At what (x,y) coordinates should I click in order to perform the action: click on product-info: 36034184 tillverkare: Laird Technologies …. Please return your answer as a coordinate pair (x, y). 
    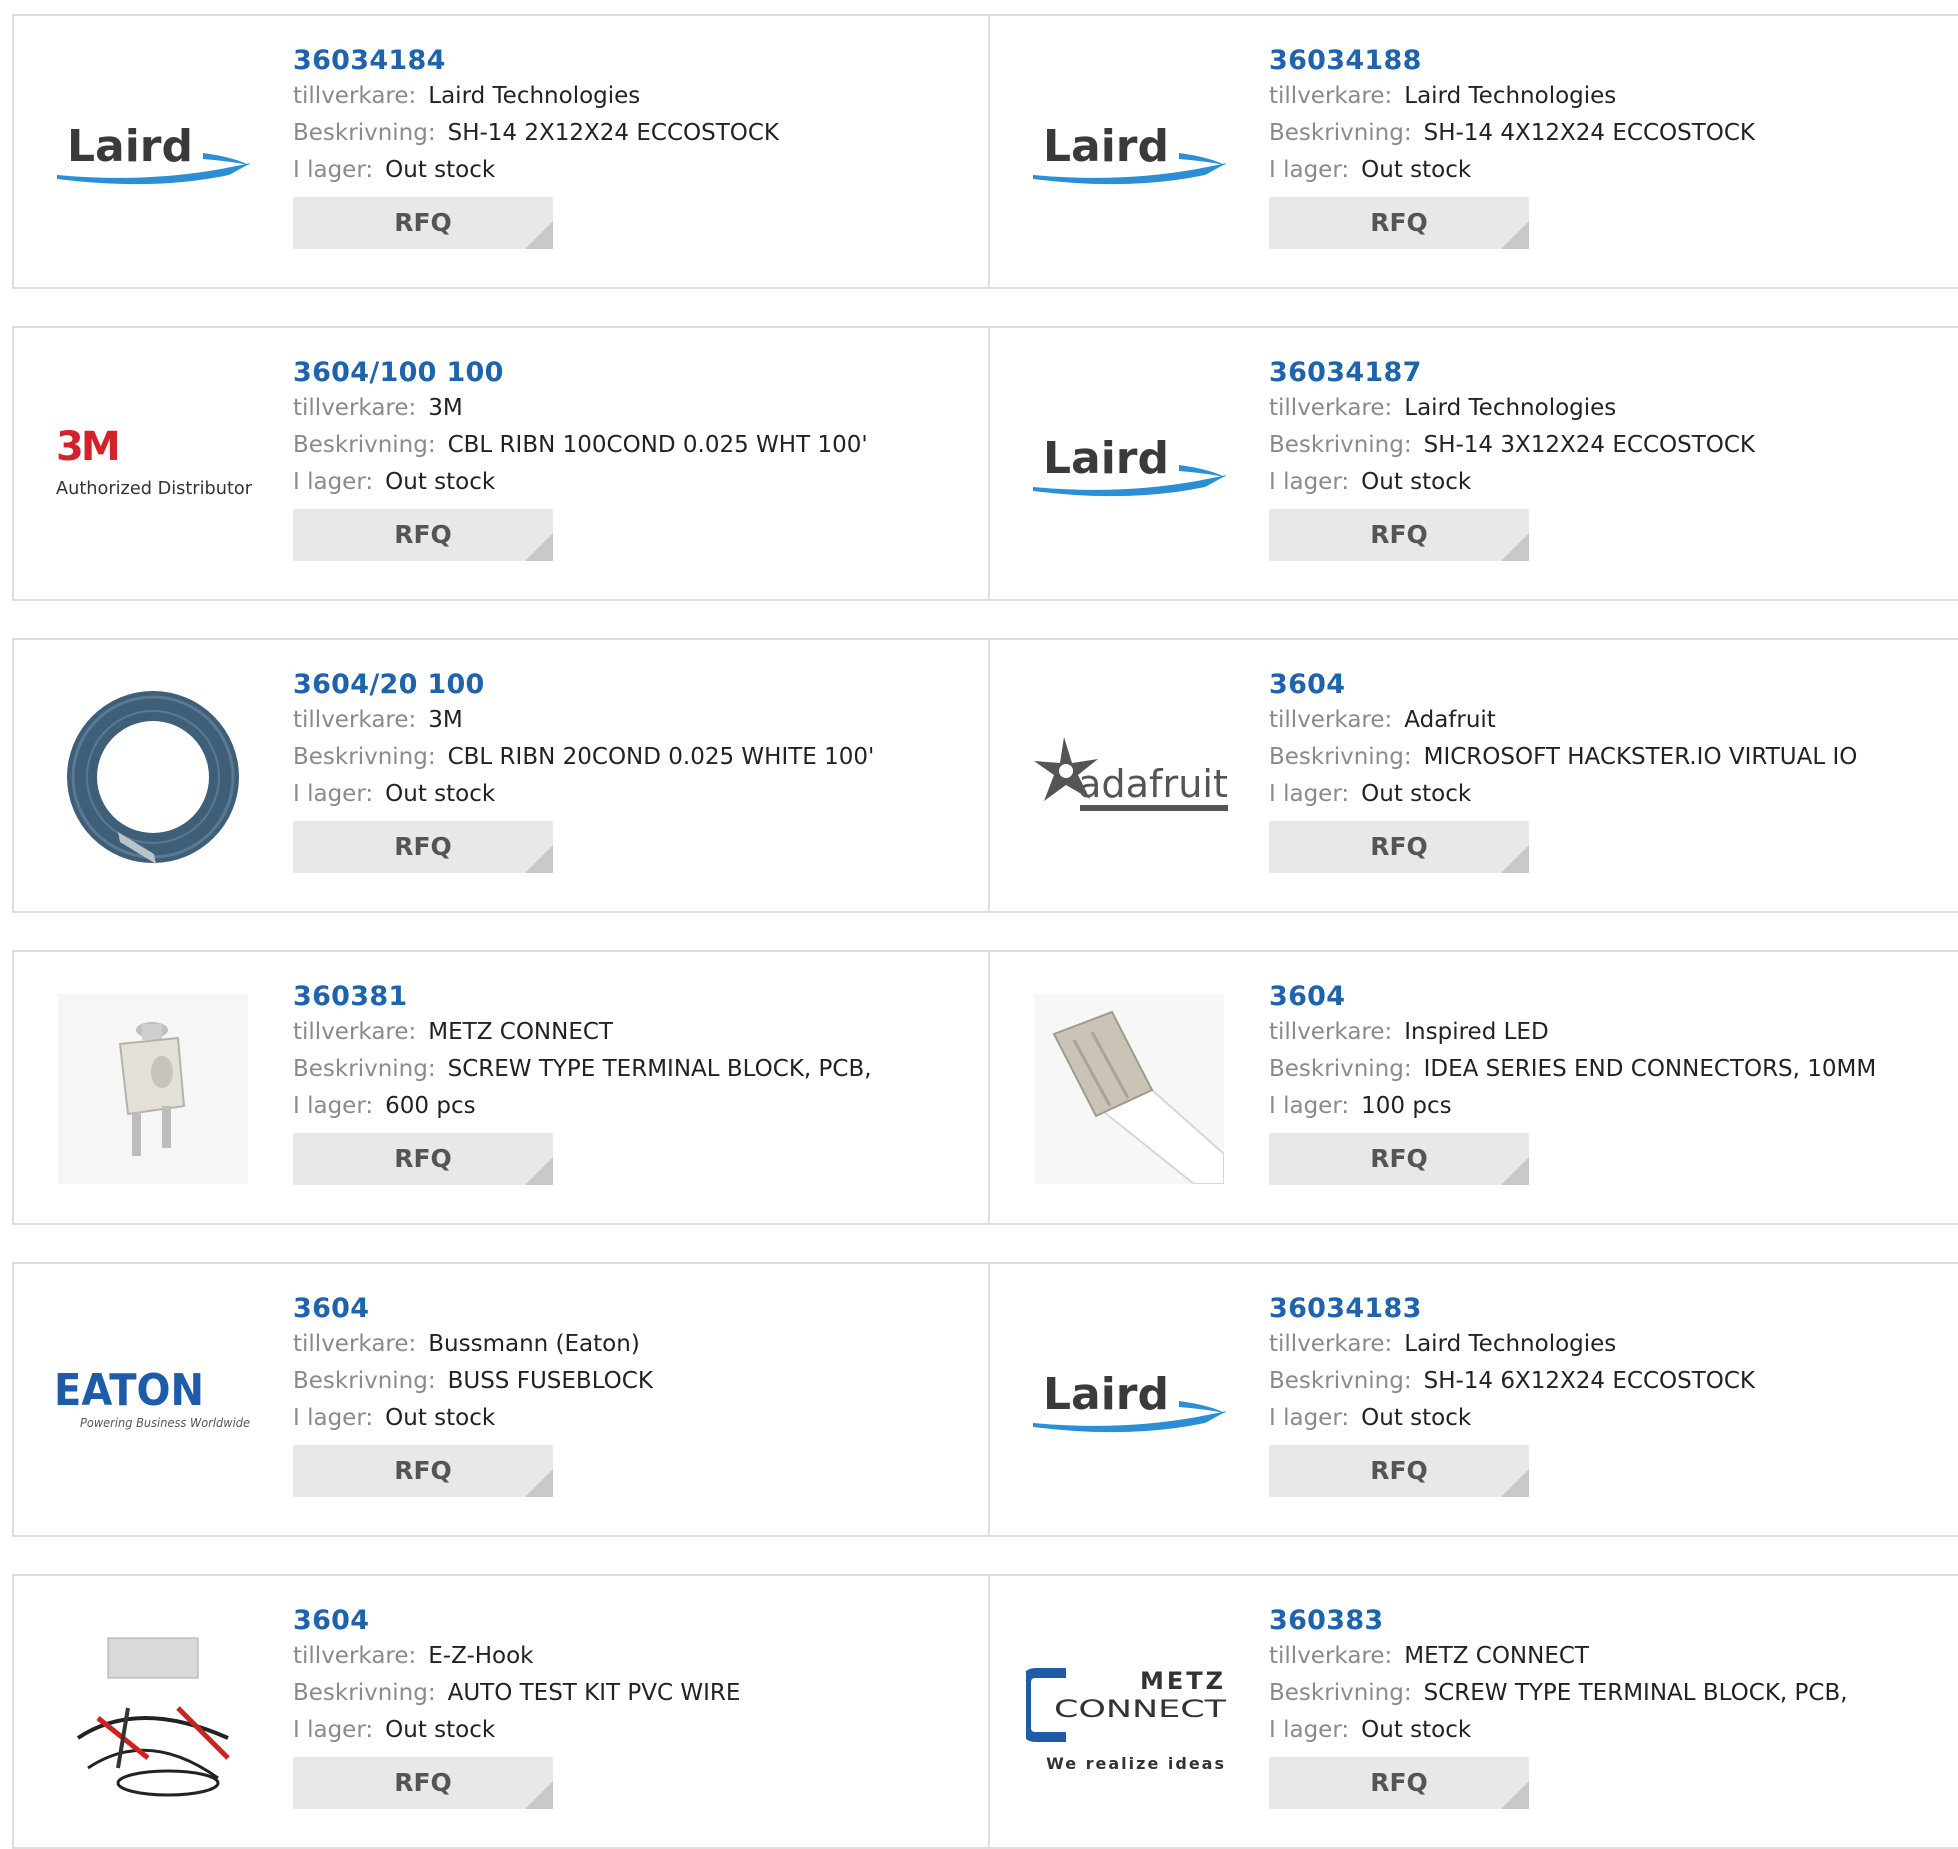
    Looking at the image, I should click on (635, 146).